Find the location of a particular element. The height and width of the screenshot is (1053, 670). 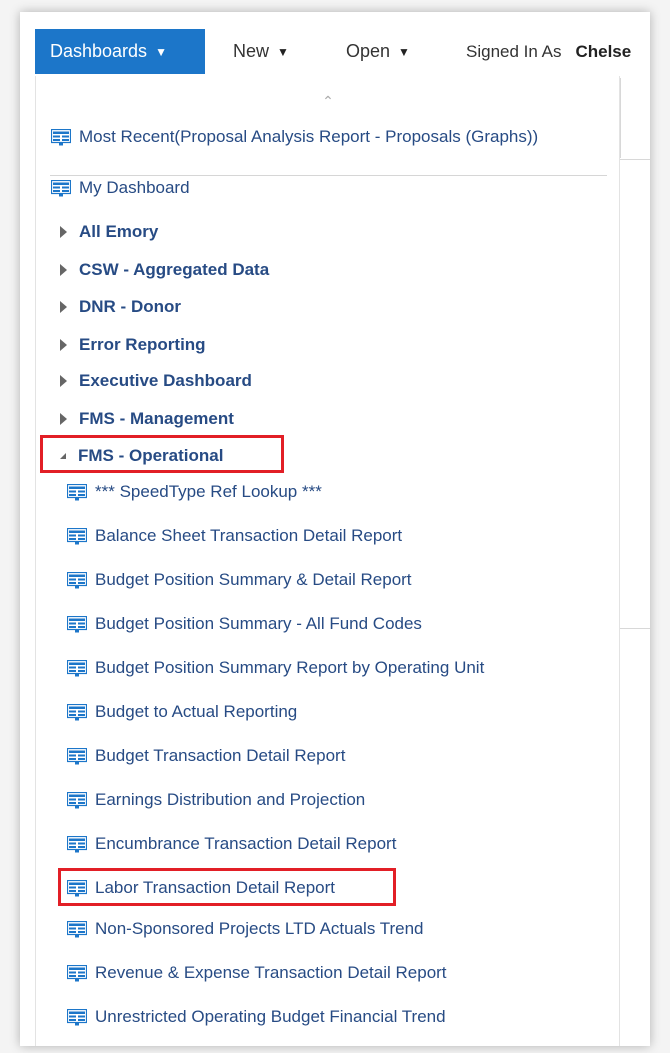

signed-in-area: Signed In As Chelse is located at coordinates (548, 51).